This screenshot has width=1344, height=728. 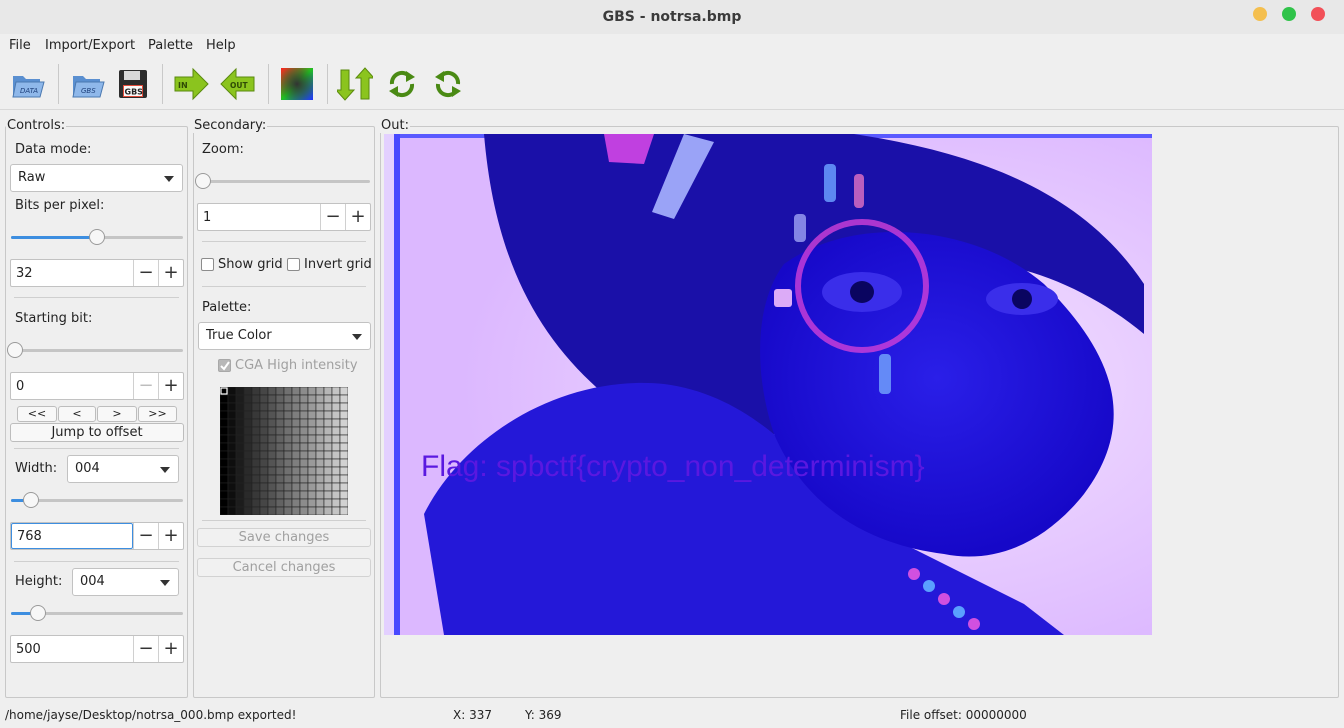 I want to click on zoom-input, so click(x=259, y=217).